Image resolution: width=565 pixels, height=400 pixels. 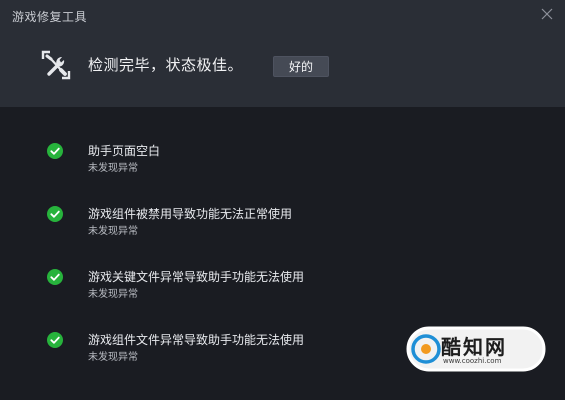 I want to click on item-title: 游戏组件被禁用导致功能无法正常使用, so click(x=190, y=214).